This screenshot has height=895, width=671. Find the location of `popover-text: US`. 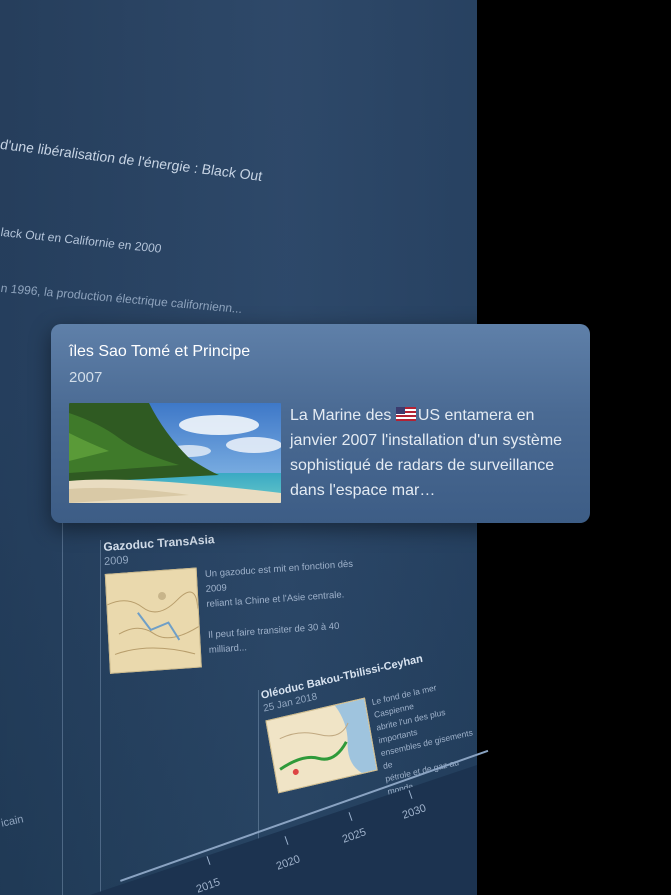

popover-text: US is located at coordinates (429, 415).